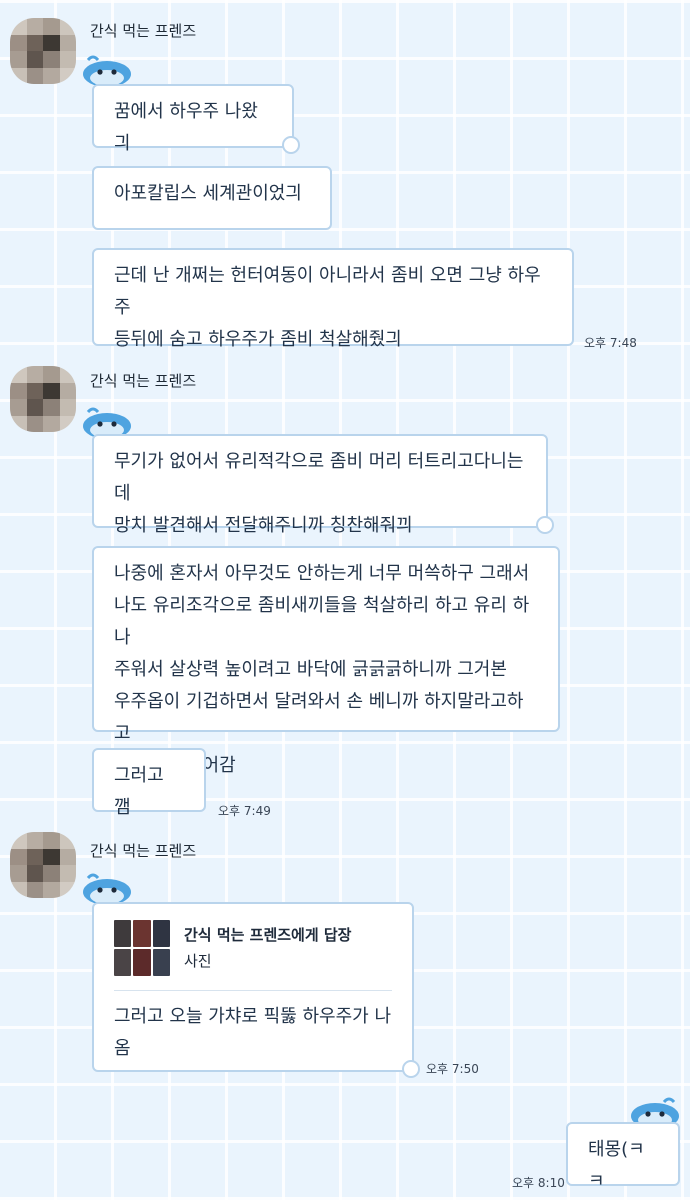 Image resolution: width=690 pixels, height=1200 pixels. What do you see at coordinates (208, 193) in the screenshot?
I see `message-text: 아포칼립스 세계관이었긔` at bounding box center [208, 193].